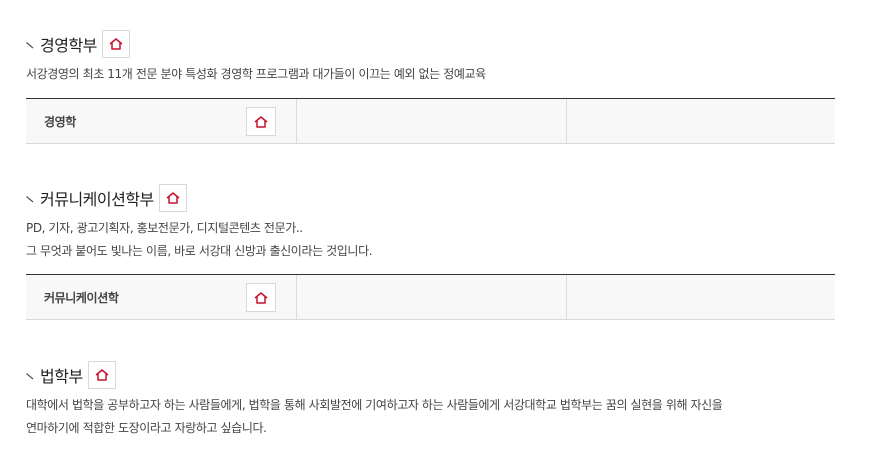 The image size is (870, 454). Describe the element at coordinates (81, 297) in the screenshot. I see `major-name: 커뮤니케이션학` at that location.